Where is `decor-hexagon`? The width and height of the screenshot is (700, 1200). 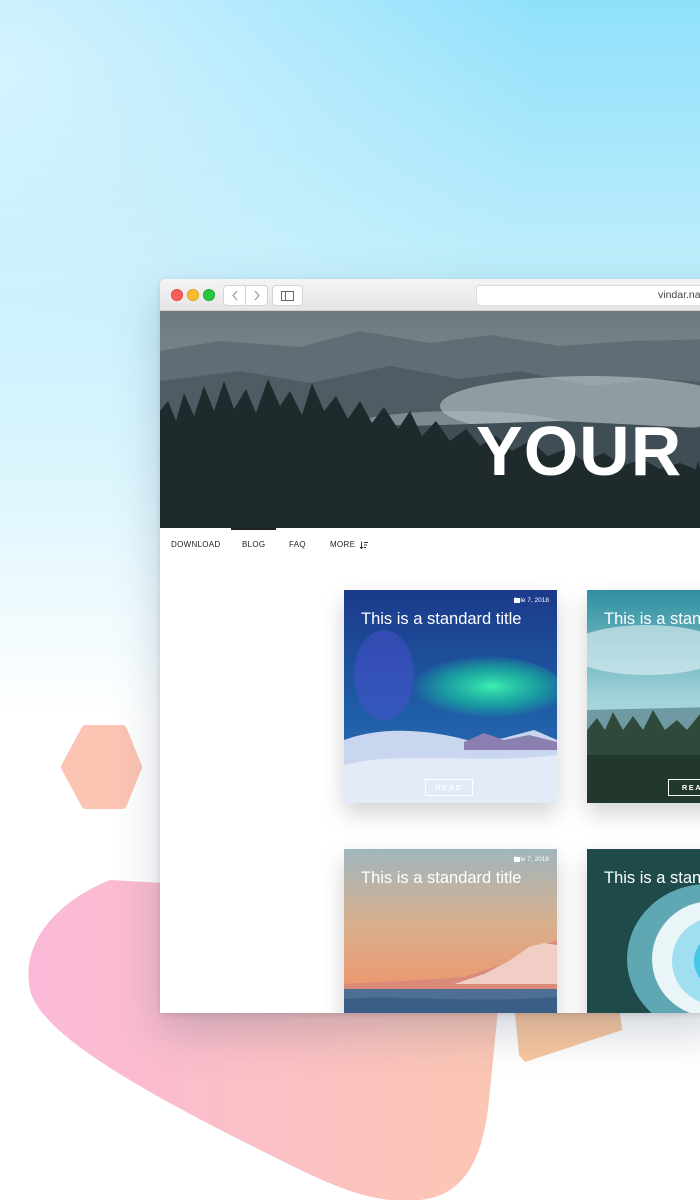 decor-hexagon is located at coordinates (101, 767).